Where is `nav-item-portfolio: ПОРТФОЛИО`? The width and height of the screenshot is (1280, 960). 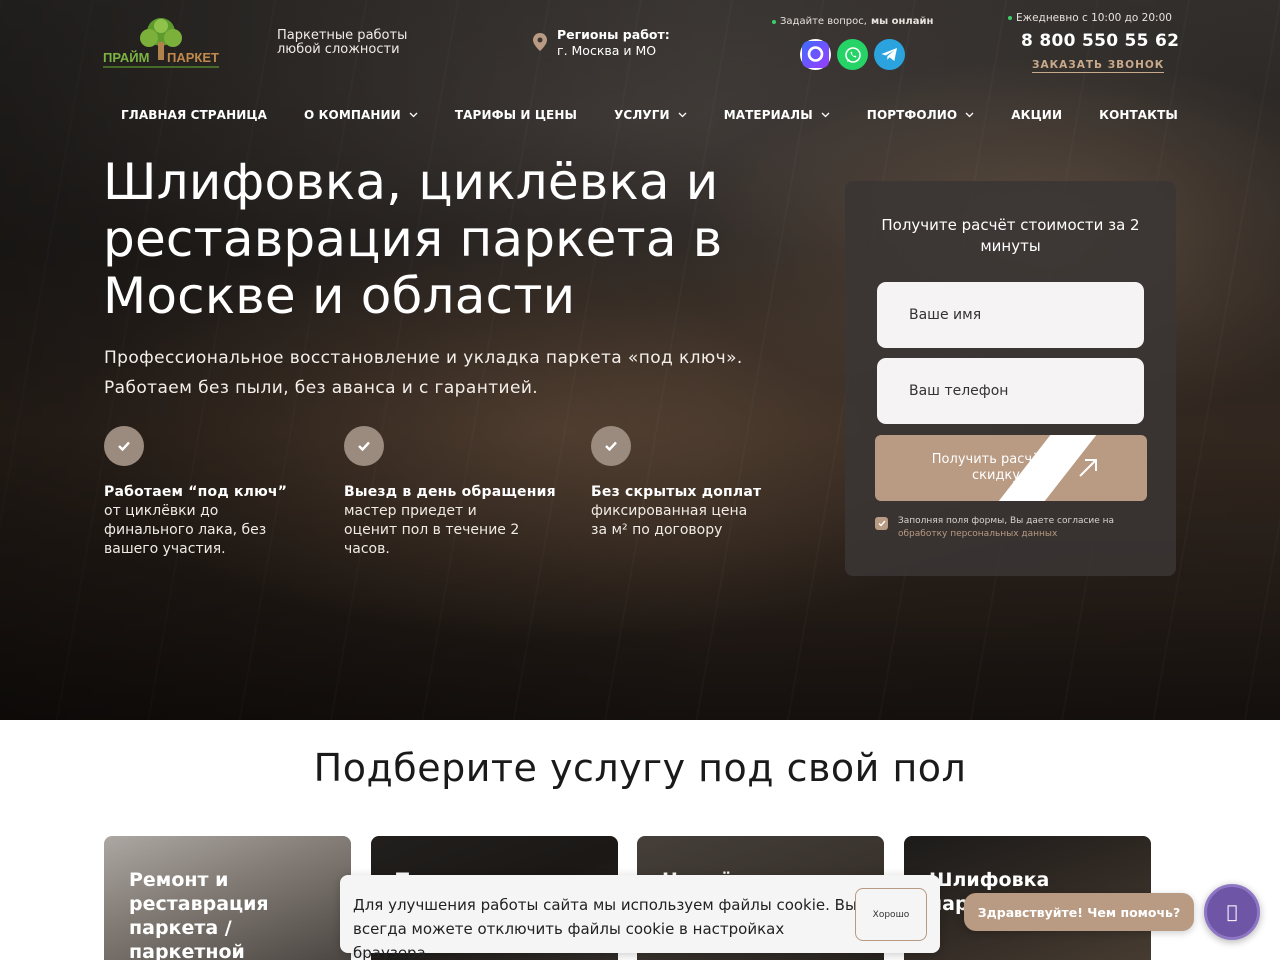
nav-item-portfolio: ПОРТФОЛИО is located at coordinates (920, 115).